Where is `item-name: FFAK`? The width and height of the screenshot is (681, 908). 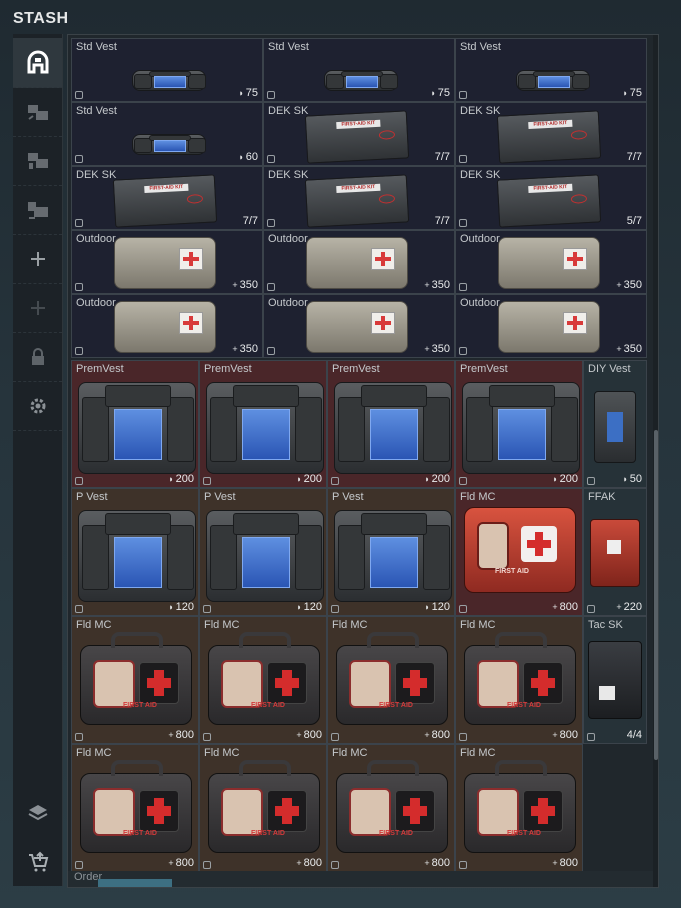
item-name: FFAK is located at coordinates (602, 497).